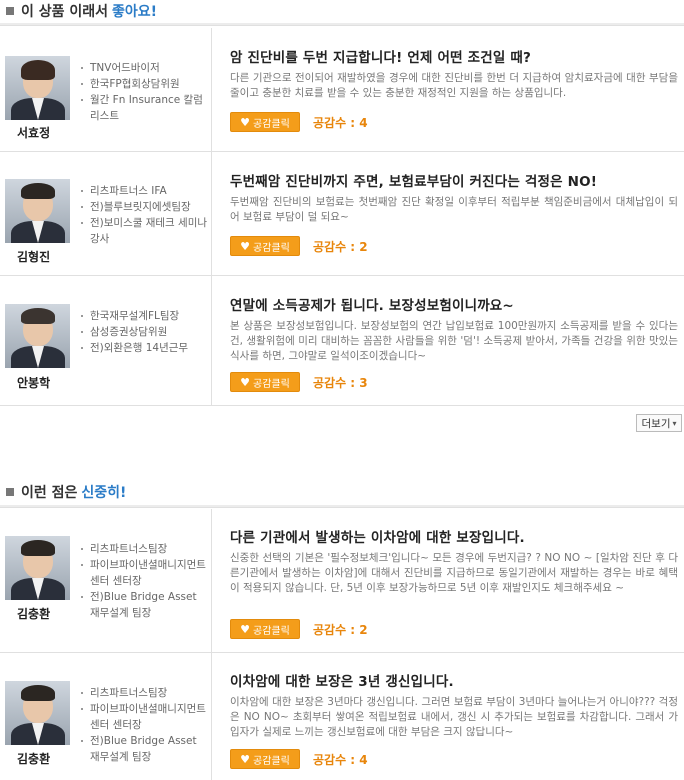 This screenshot has height=780, width=684. I want to click on expert-name: 서효정, so click(34, 133).